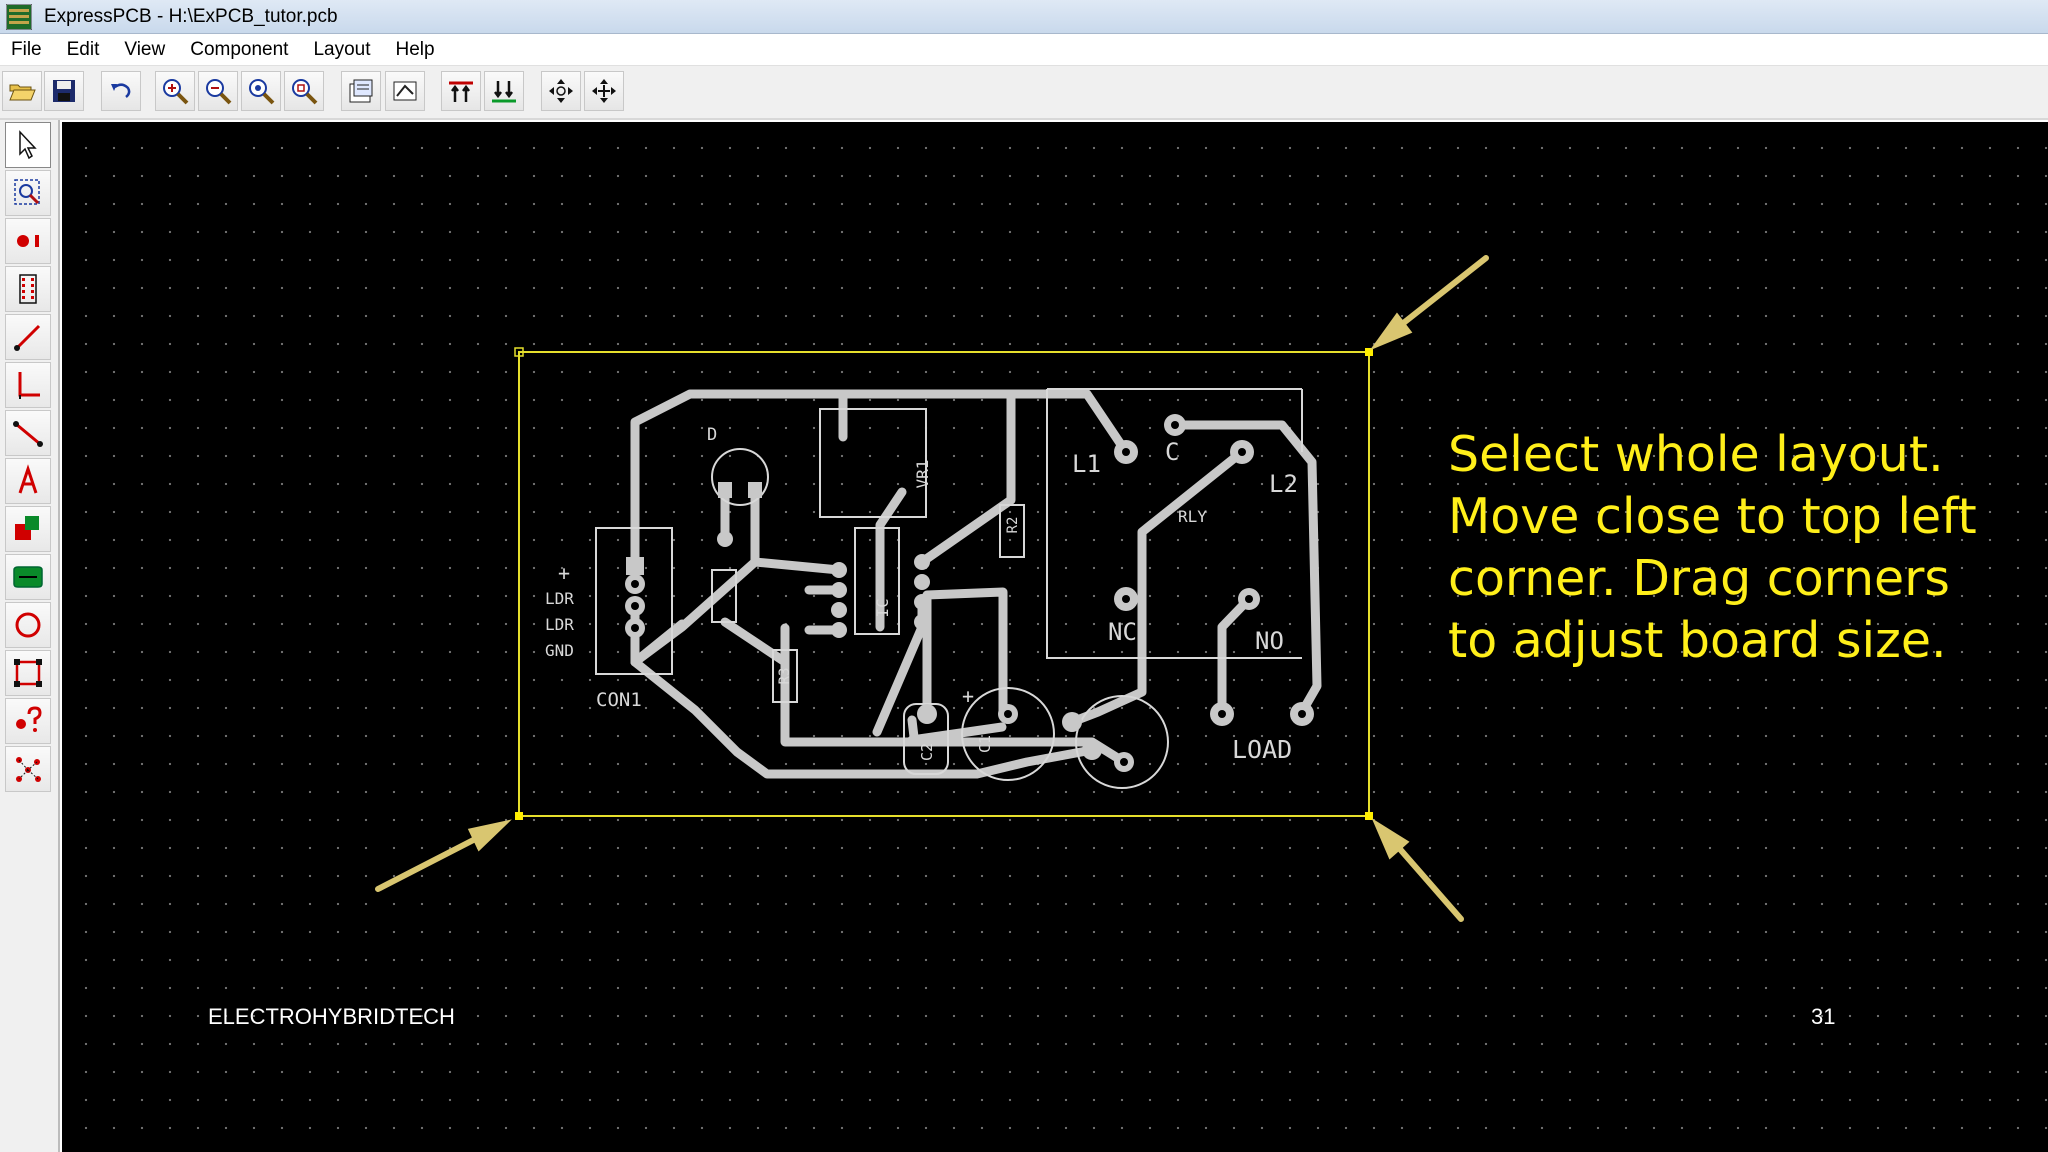  I want to click on board-fill-tool-button, so click(28, 577).